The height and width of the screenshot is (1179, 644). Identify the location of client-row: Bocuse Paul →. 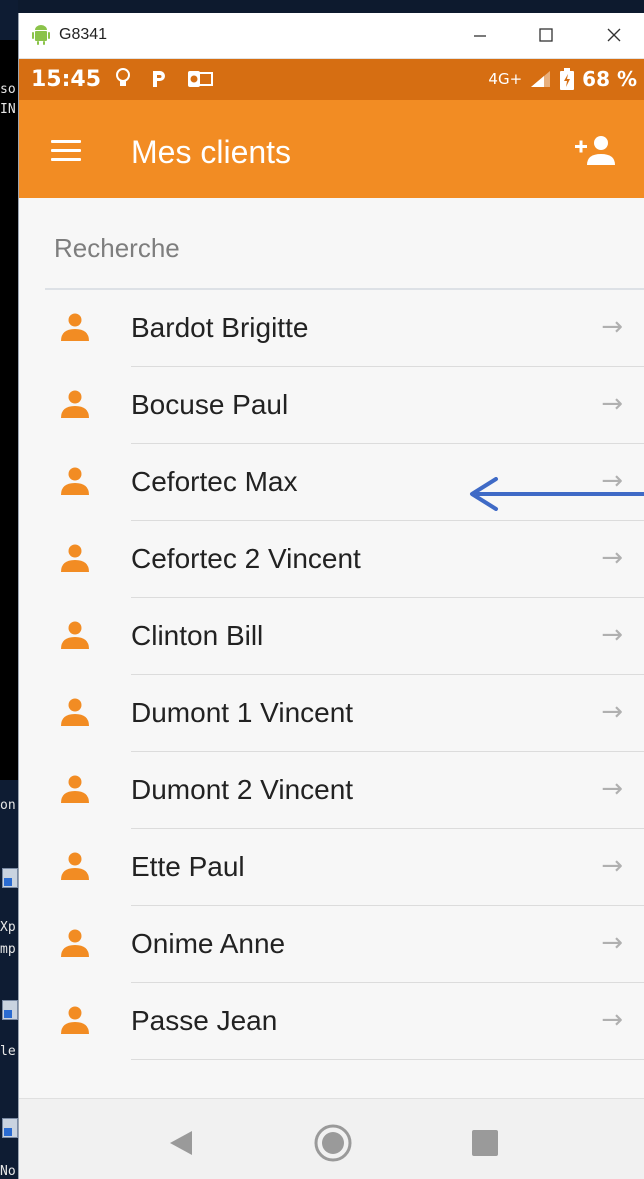
(331, 405).